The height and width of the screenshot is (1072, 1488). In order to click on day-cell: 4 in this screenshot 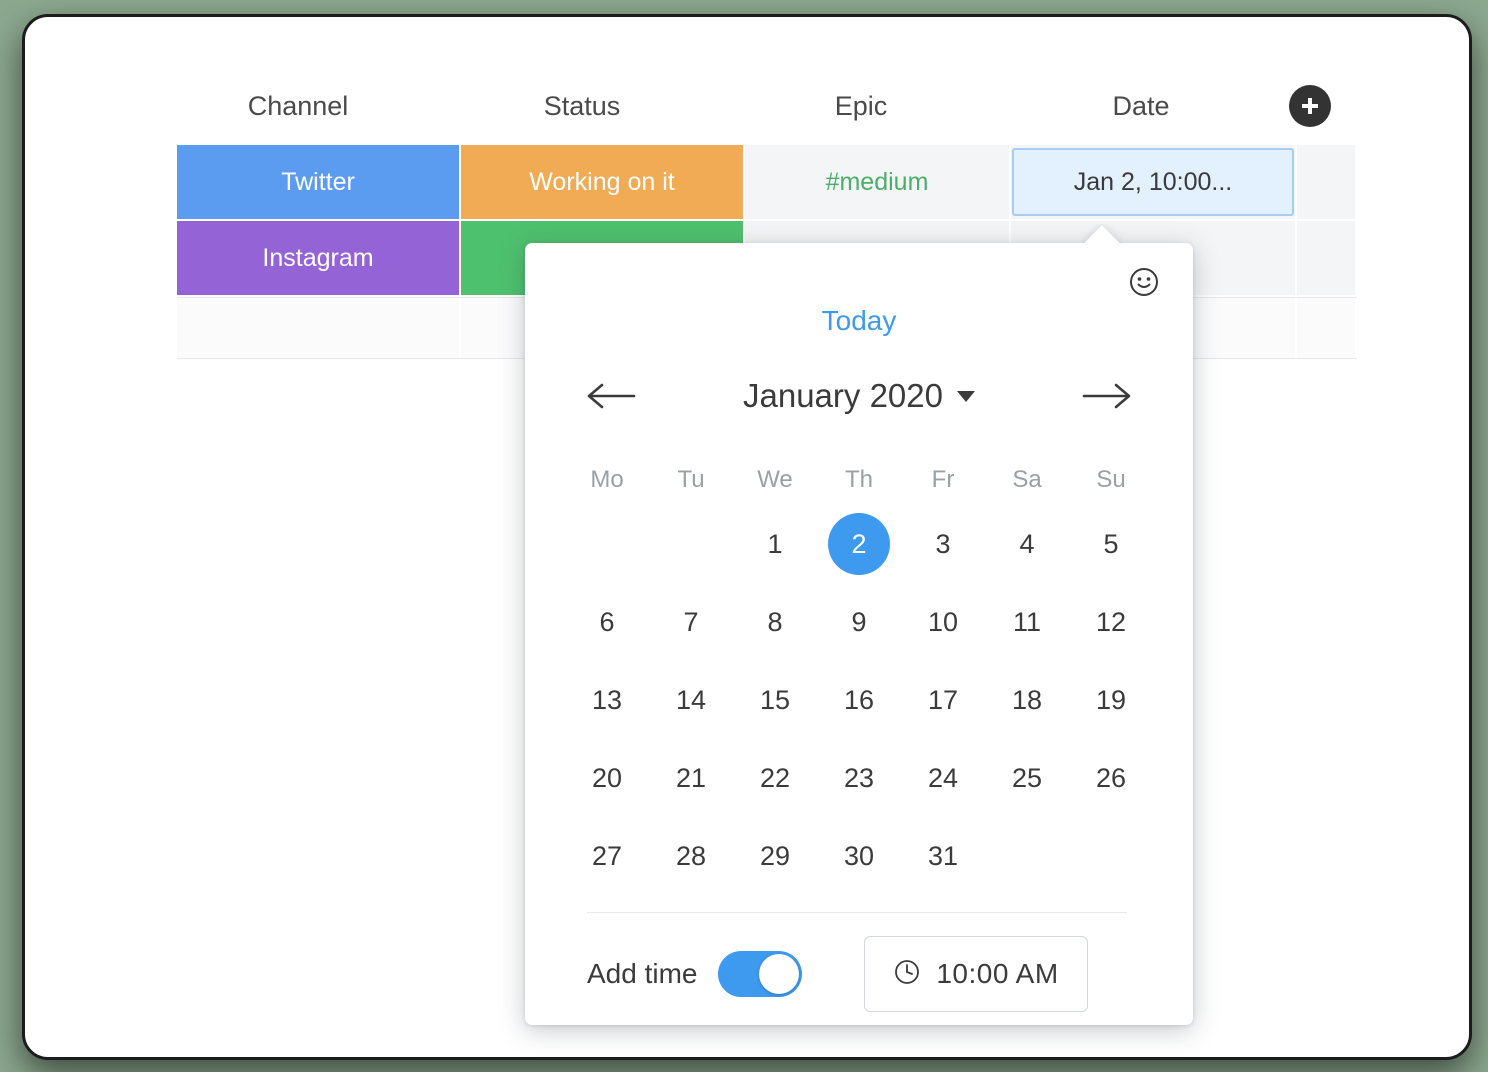, I will do `click(1027, 544)`.